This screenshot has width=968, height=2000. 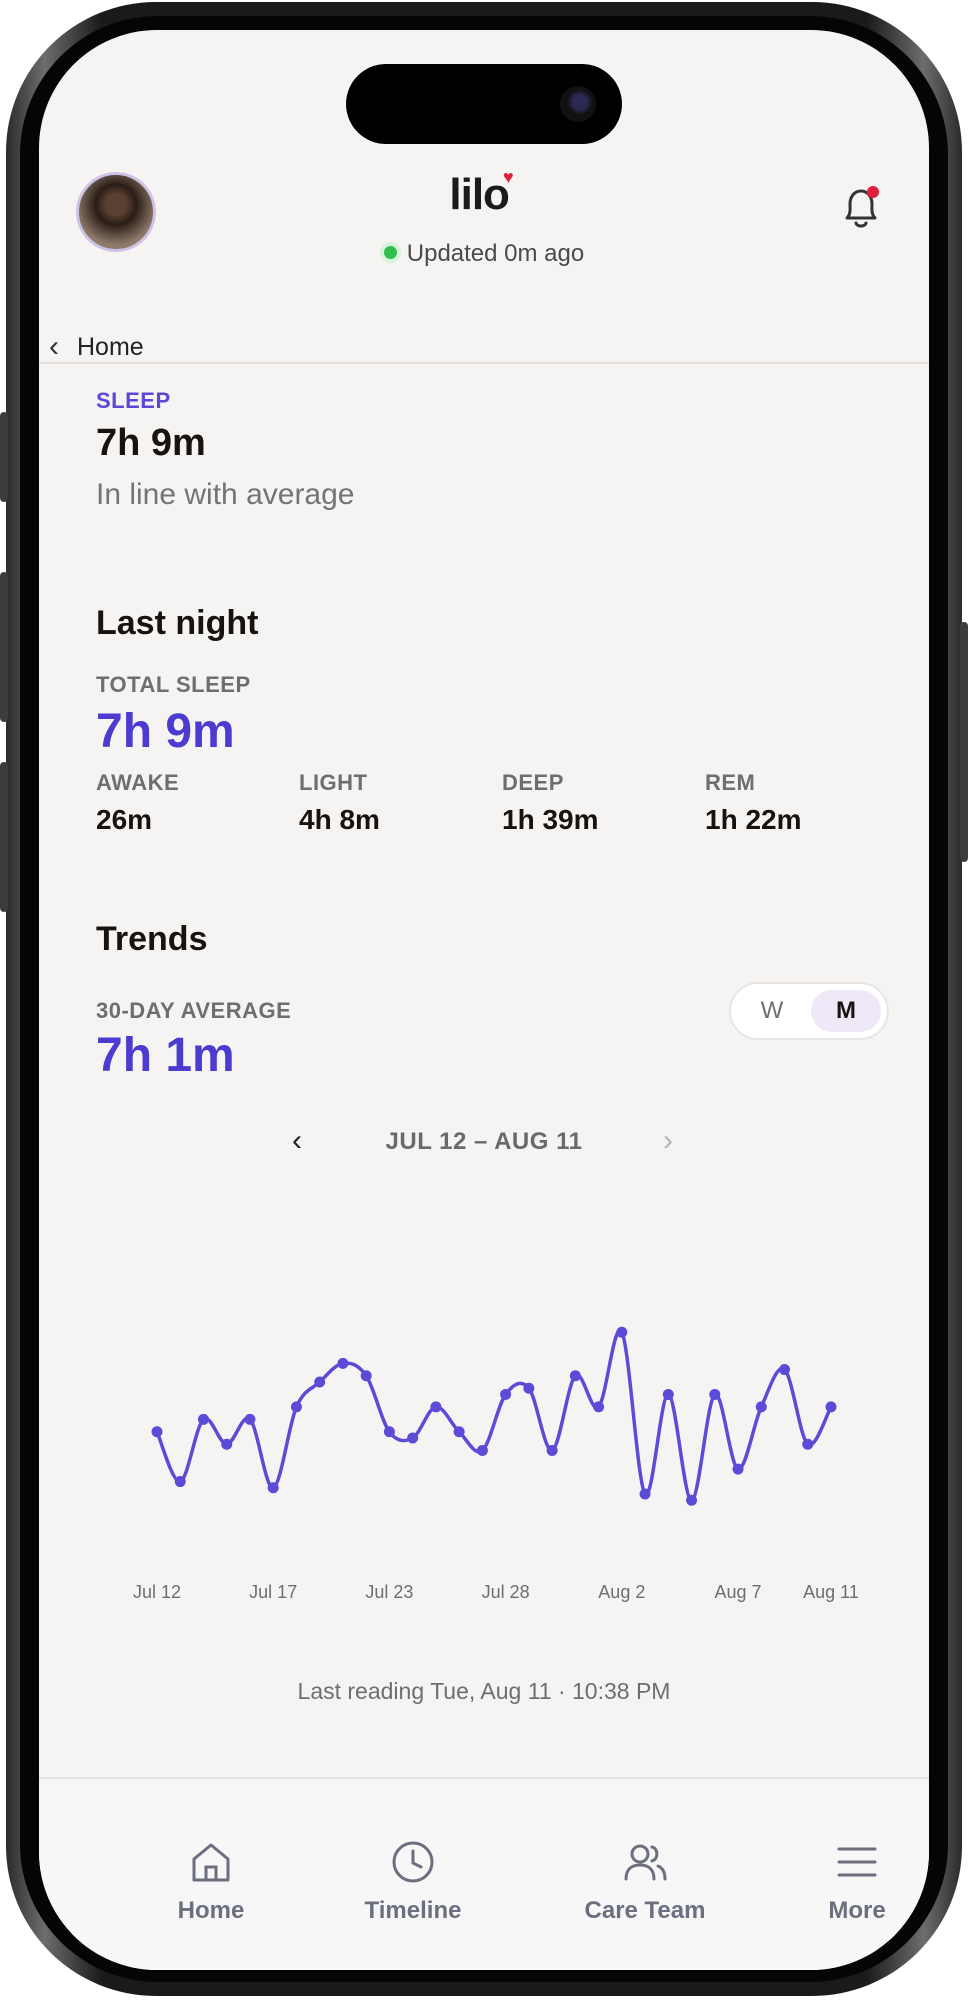 What do you see at coordinates (133, 400) in the screenshot?
I see `section-label: SLEEP` at bounding box center [133, 400].